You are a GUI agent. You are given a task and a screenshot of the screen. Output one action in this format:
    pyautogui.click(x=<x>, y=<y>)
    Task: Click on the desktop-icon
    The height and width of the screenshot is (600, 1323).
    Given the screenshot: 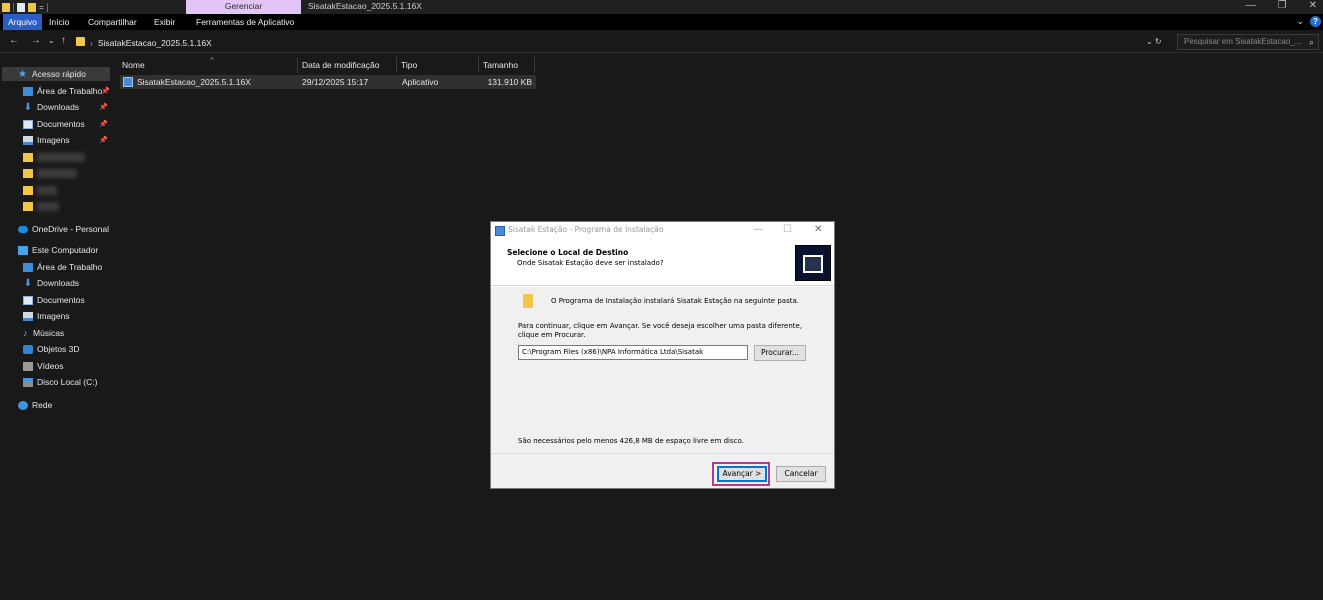 What is the action you would take?
    pyautogui.click(x=28, y=91)
    